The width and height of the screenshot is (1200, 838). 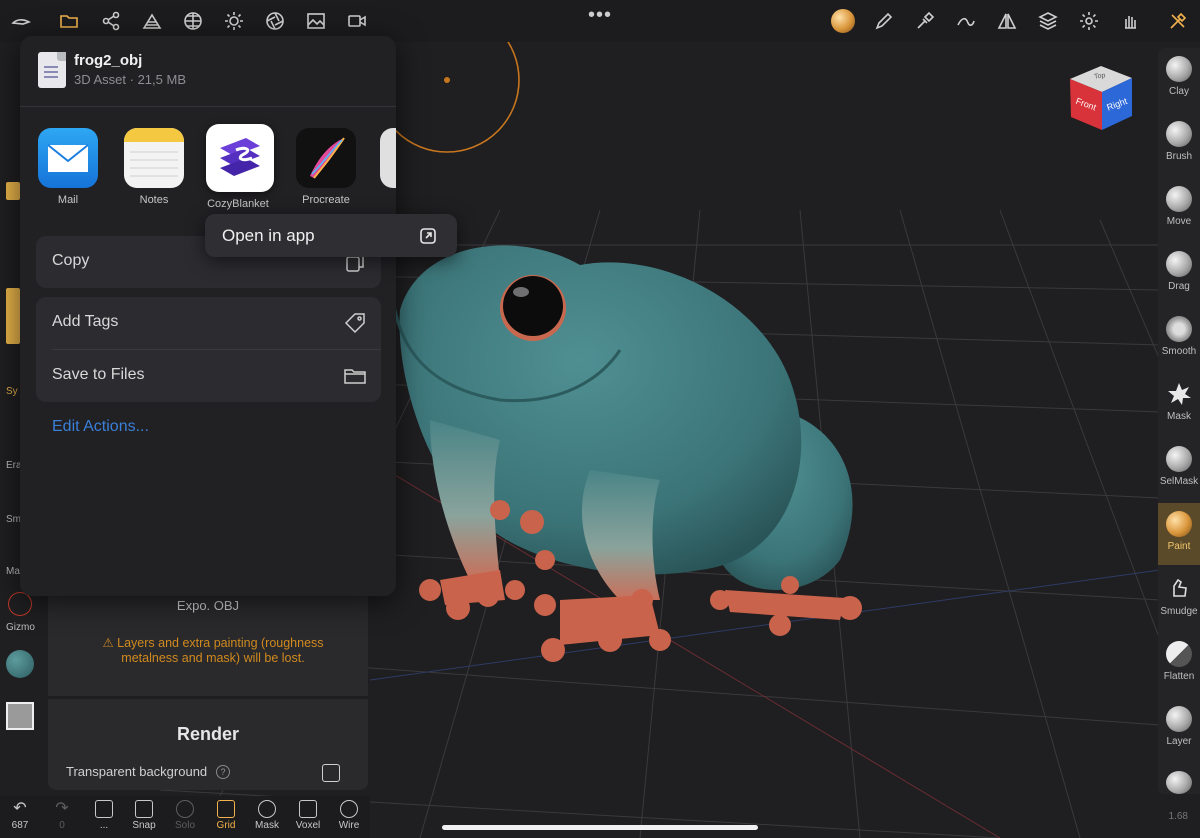 I want to click on layers-icon, so click(x=1048, y=21).